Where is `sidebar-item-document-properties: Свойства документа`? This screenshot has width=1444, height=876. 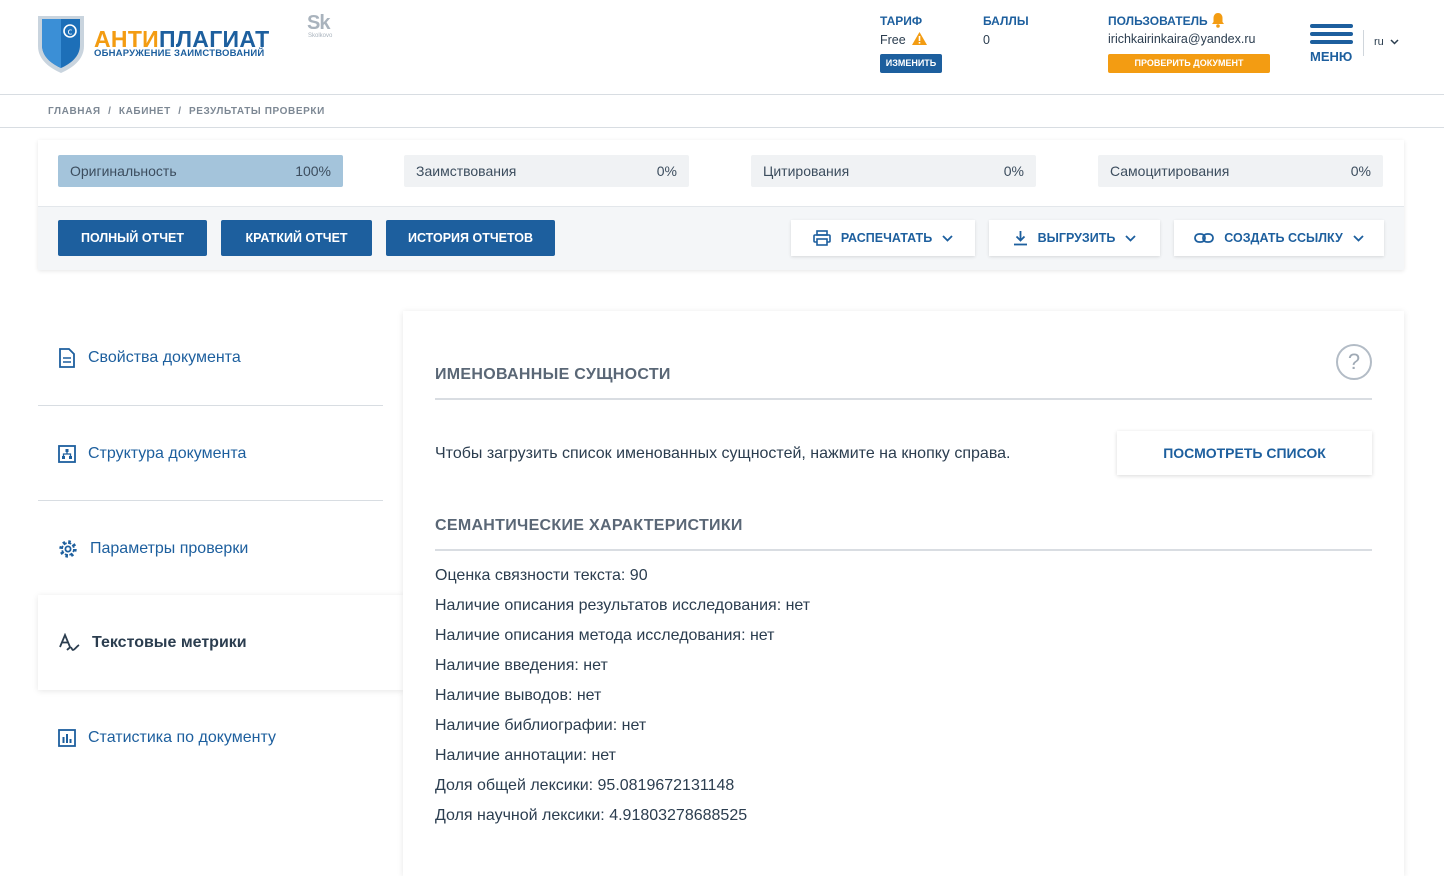 sidebar-item-document-properties: Свойства документа is located at coordinates (210, 357).